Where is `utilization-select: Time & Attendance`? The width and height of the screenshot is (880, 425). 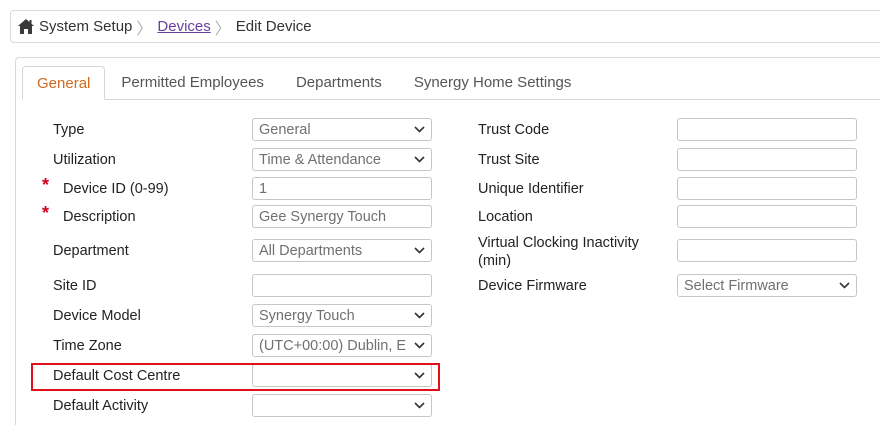 utilization-select: Time & Attendance is located at coordinates (342, 159).